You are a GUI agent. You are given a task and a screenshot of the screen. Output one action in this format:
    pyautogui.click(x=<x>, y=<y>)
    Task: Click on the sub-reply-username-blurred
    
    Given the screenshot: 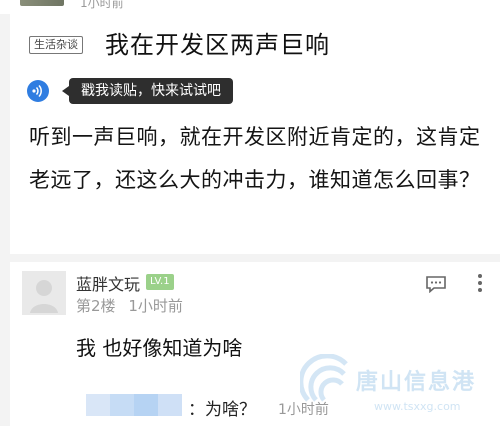 What is the action you would take?
    pyautogui.click(x=134, y=405)
    